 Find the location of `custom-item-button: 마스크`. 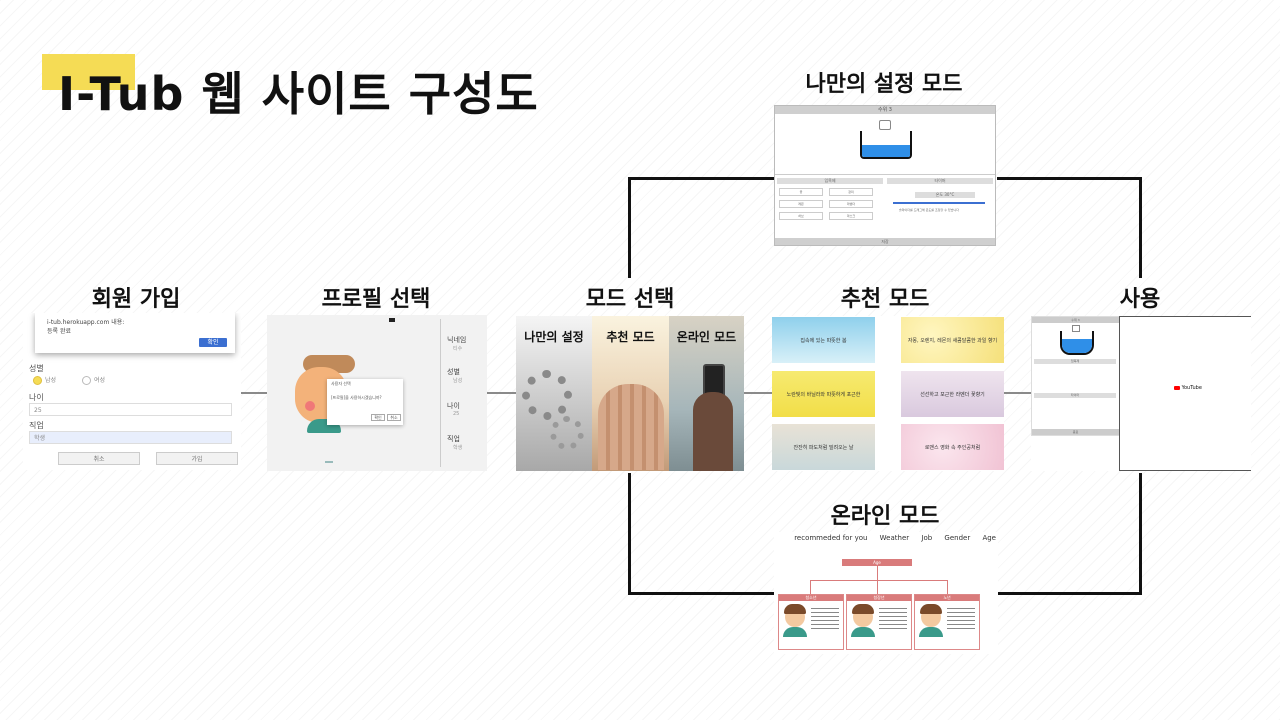

custom-item-button: 마스크 is located at coordinates (851, 216).